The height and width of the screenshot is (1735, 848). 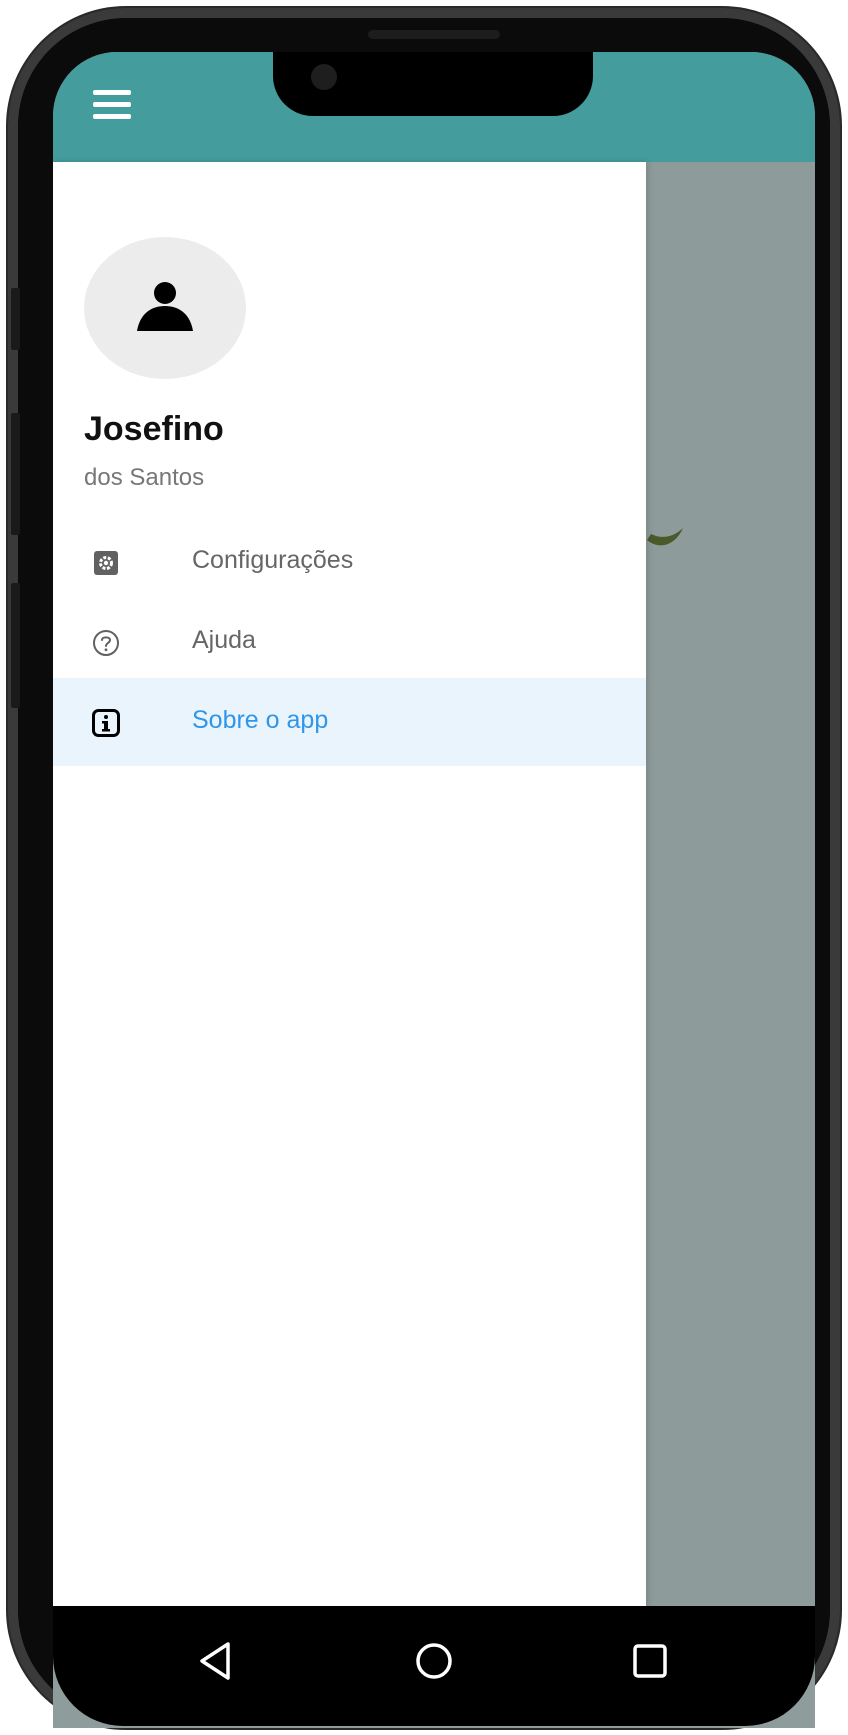 I want to click on menu-item-configuracoes: Configurações, so click(x=349, y=562).